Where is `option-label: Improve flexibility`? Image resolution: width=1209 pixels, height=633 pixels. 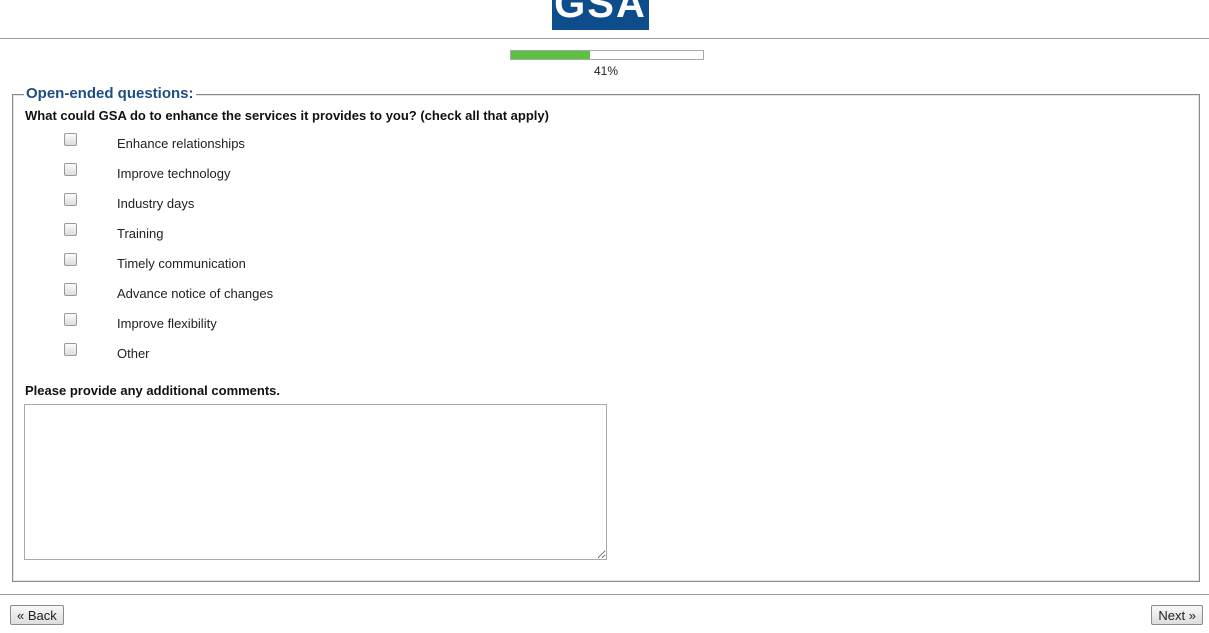 option-label: Improve flexibility is located at coordinates (167, 323).